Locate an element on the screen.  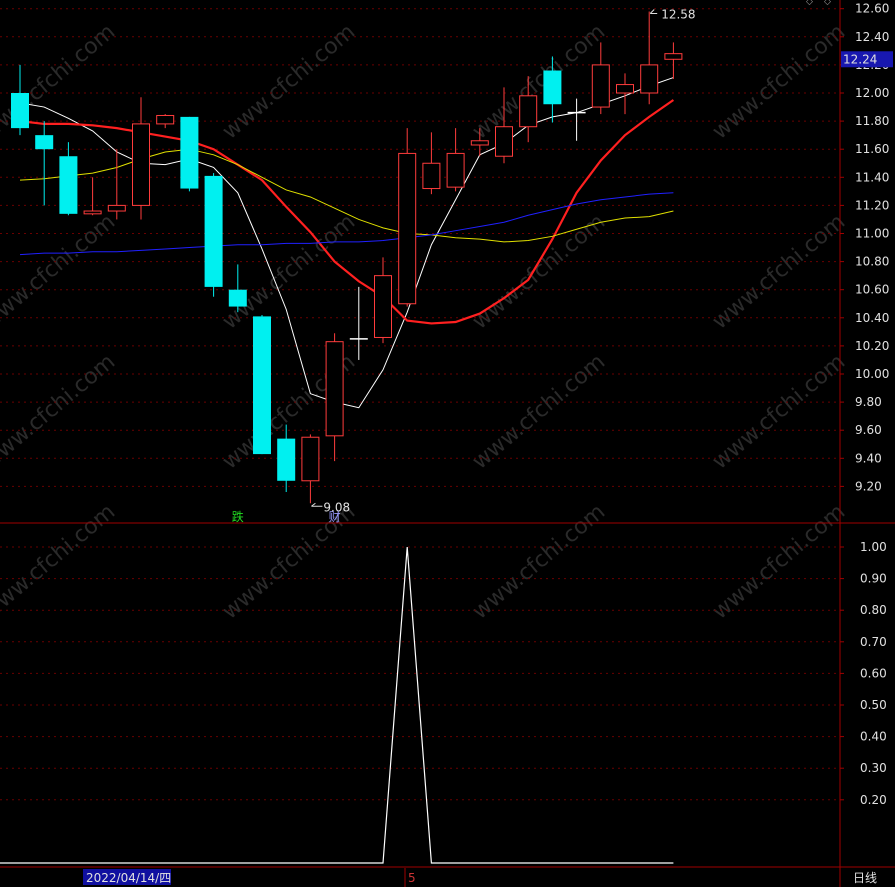
indicator-tick-label: 0.30 is located at coordinates (873, 768).